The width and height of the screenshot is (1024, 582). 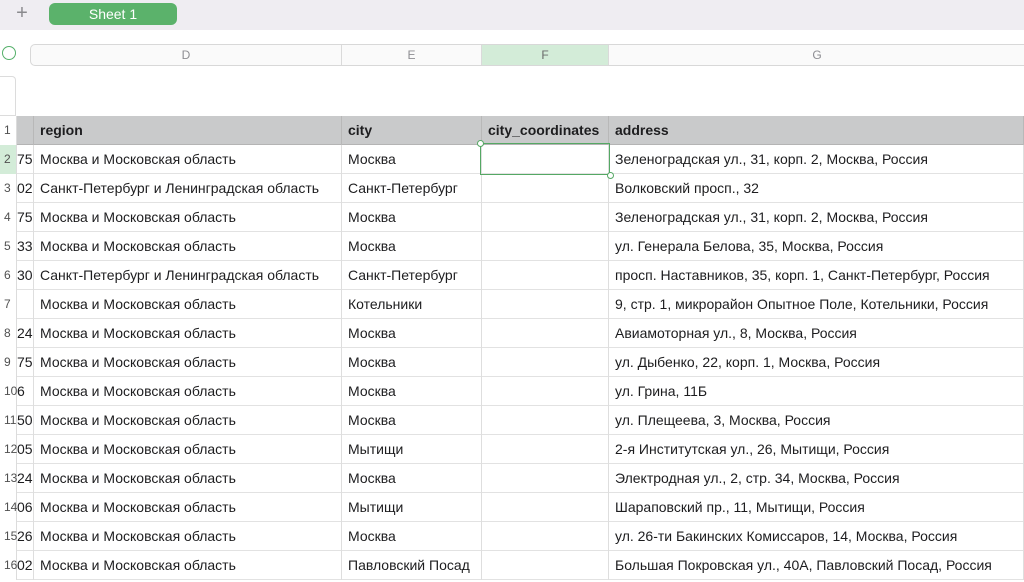 What do you see at coordinates (412, 565) in the screenshot?
I see `cell-city: Павловский Посад` at bounding box center [412, 565].